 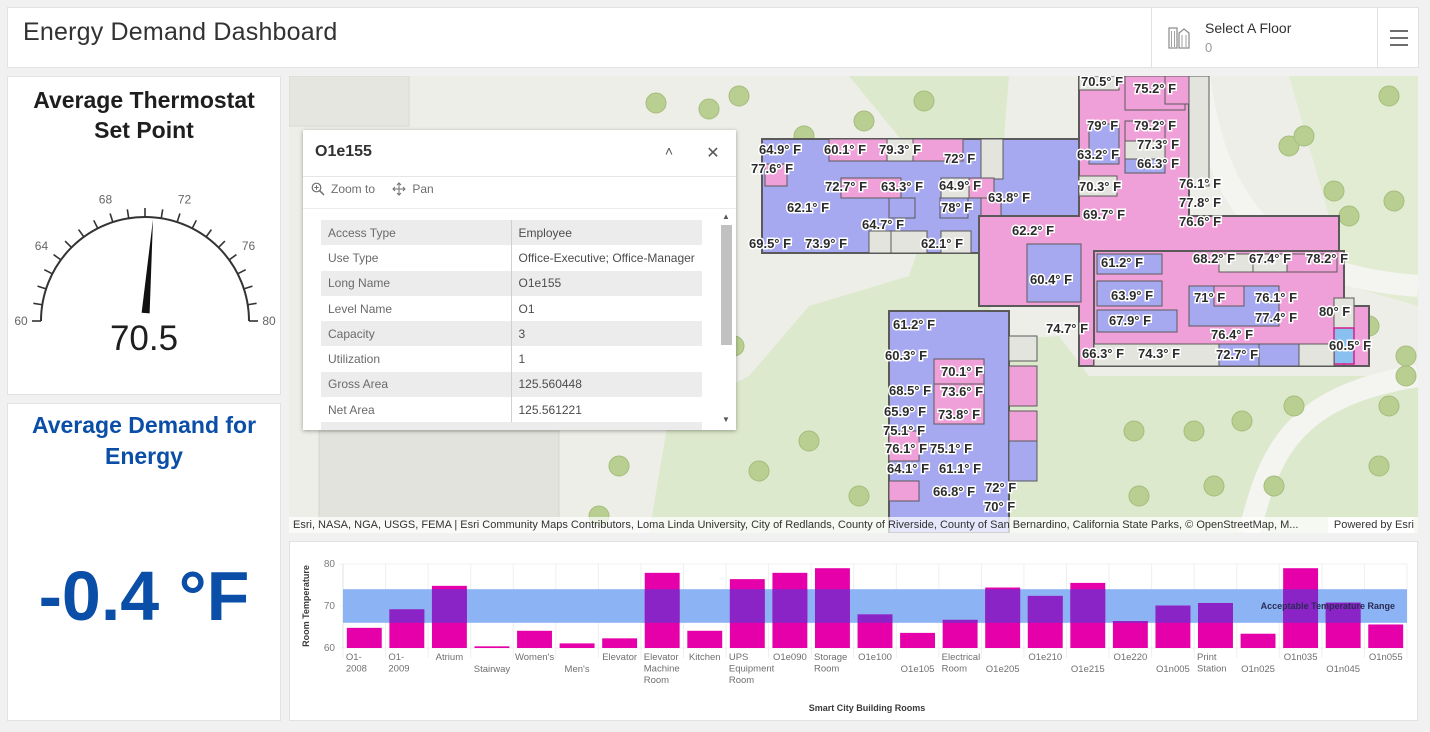 I want to click on room-temperature-label: 67.9° F, so click(x=1130, y=321).